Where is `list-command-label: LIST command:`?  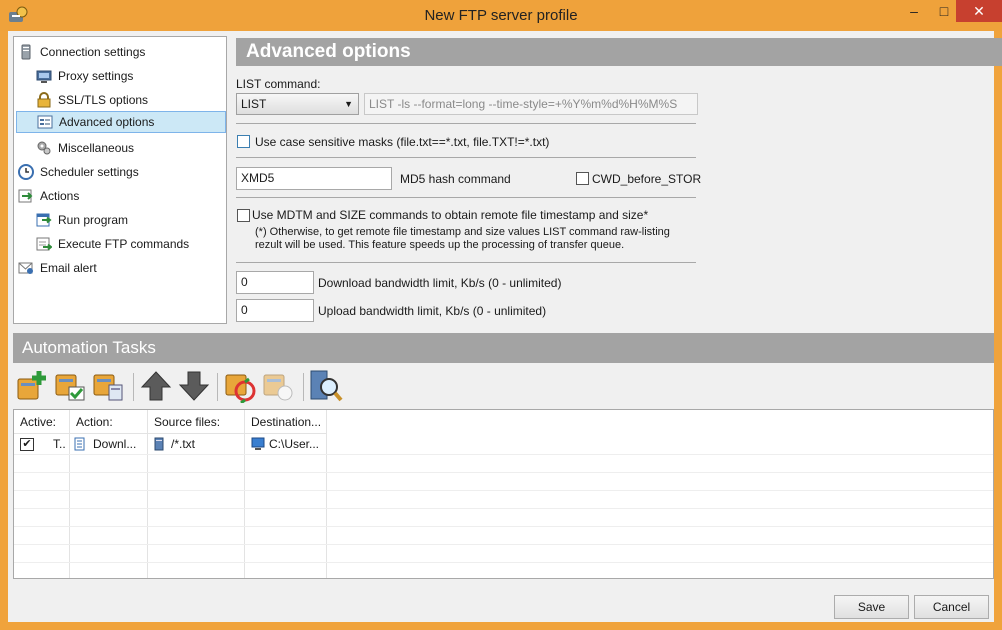
list-command-label: LIST command: is located at coordinates (278, 84).